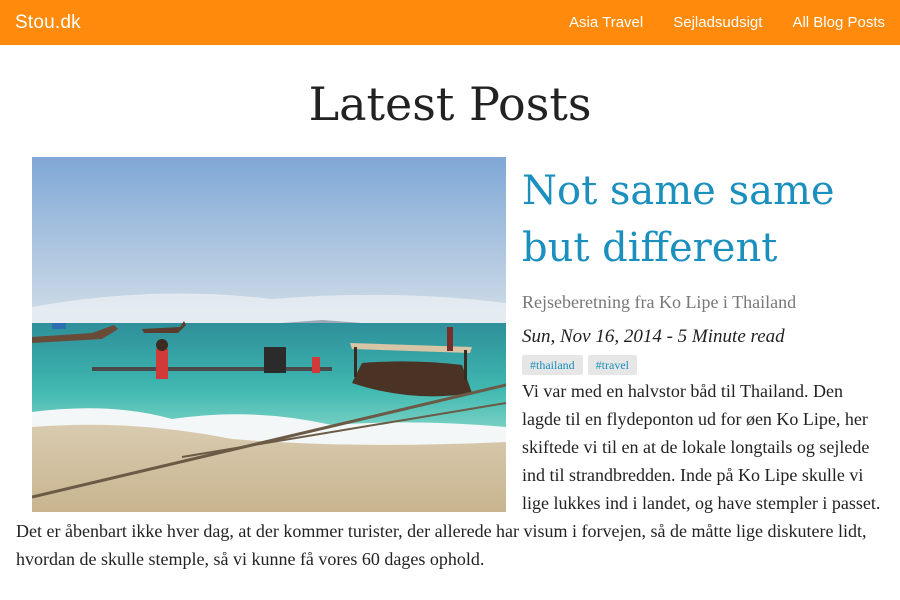 This screenshot has height=600, width=900. Describe the element at coordinates (48, 23) in the screenshot. I see `site-brand-link: Stou.dk` at that location.